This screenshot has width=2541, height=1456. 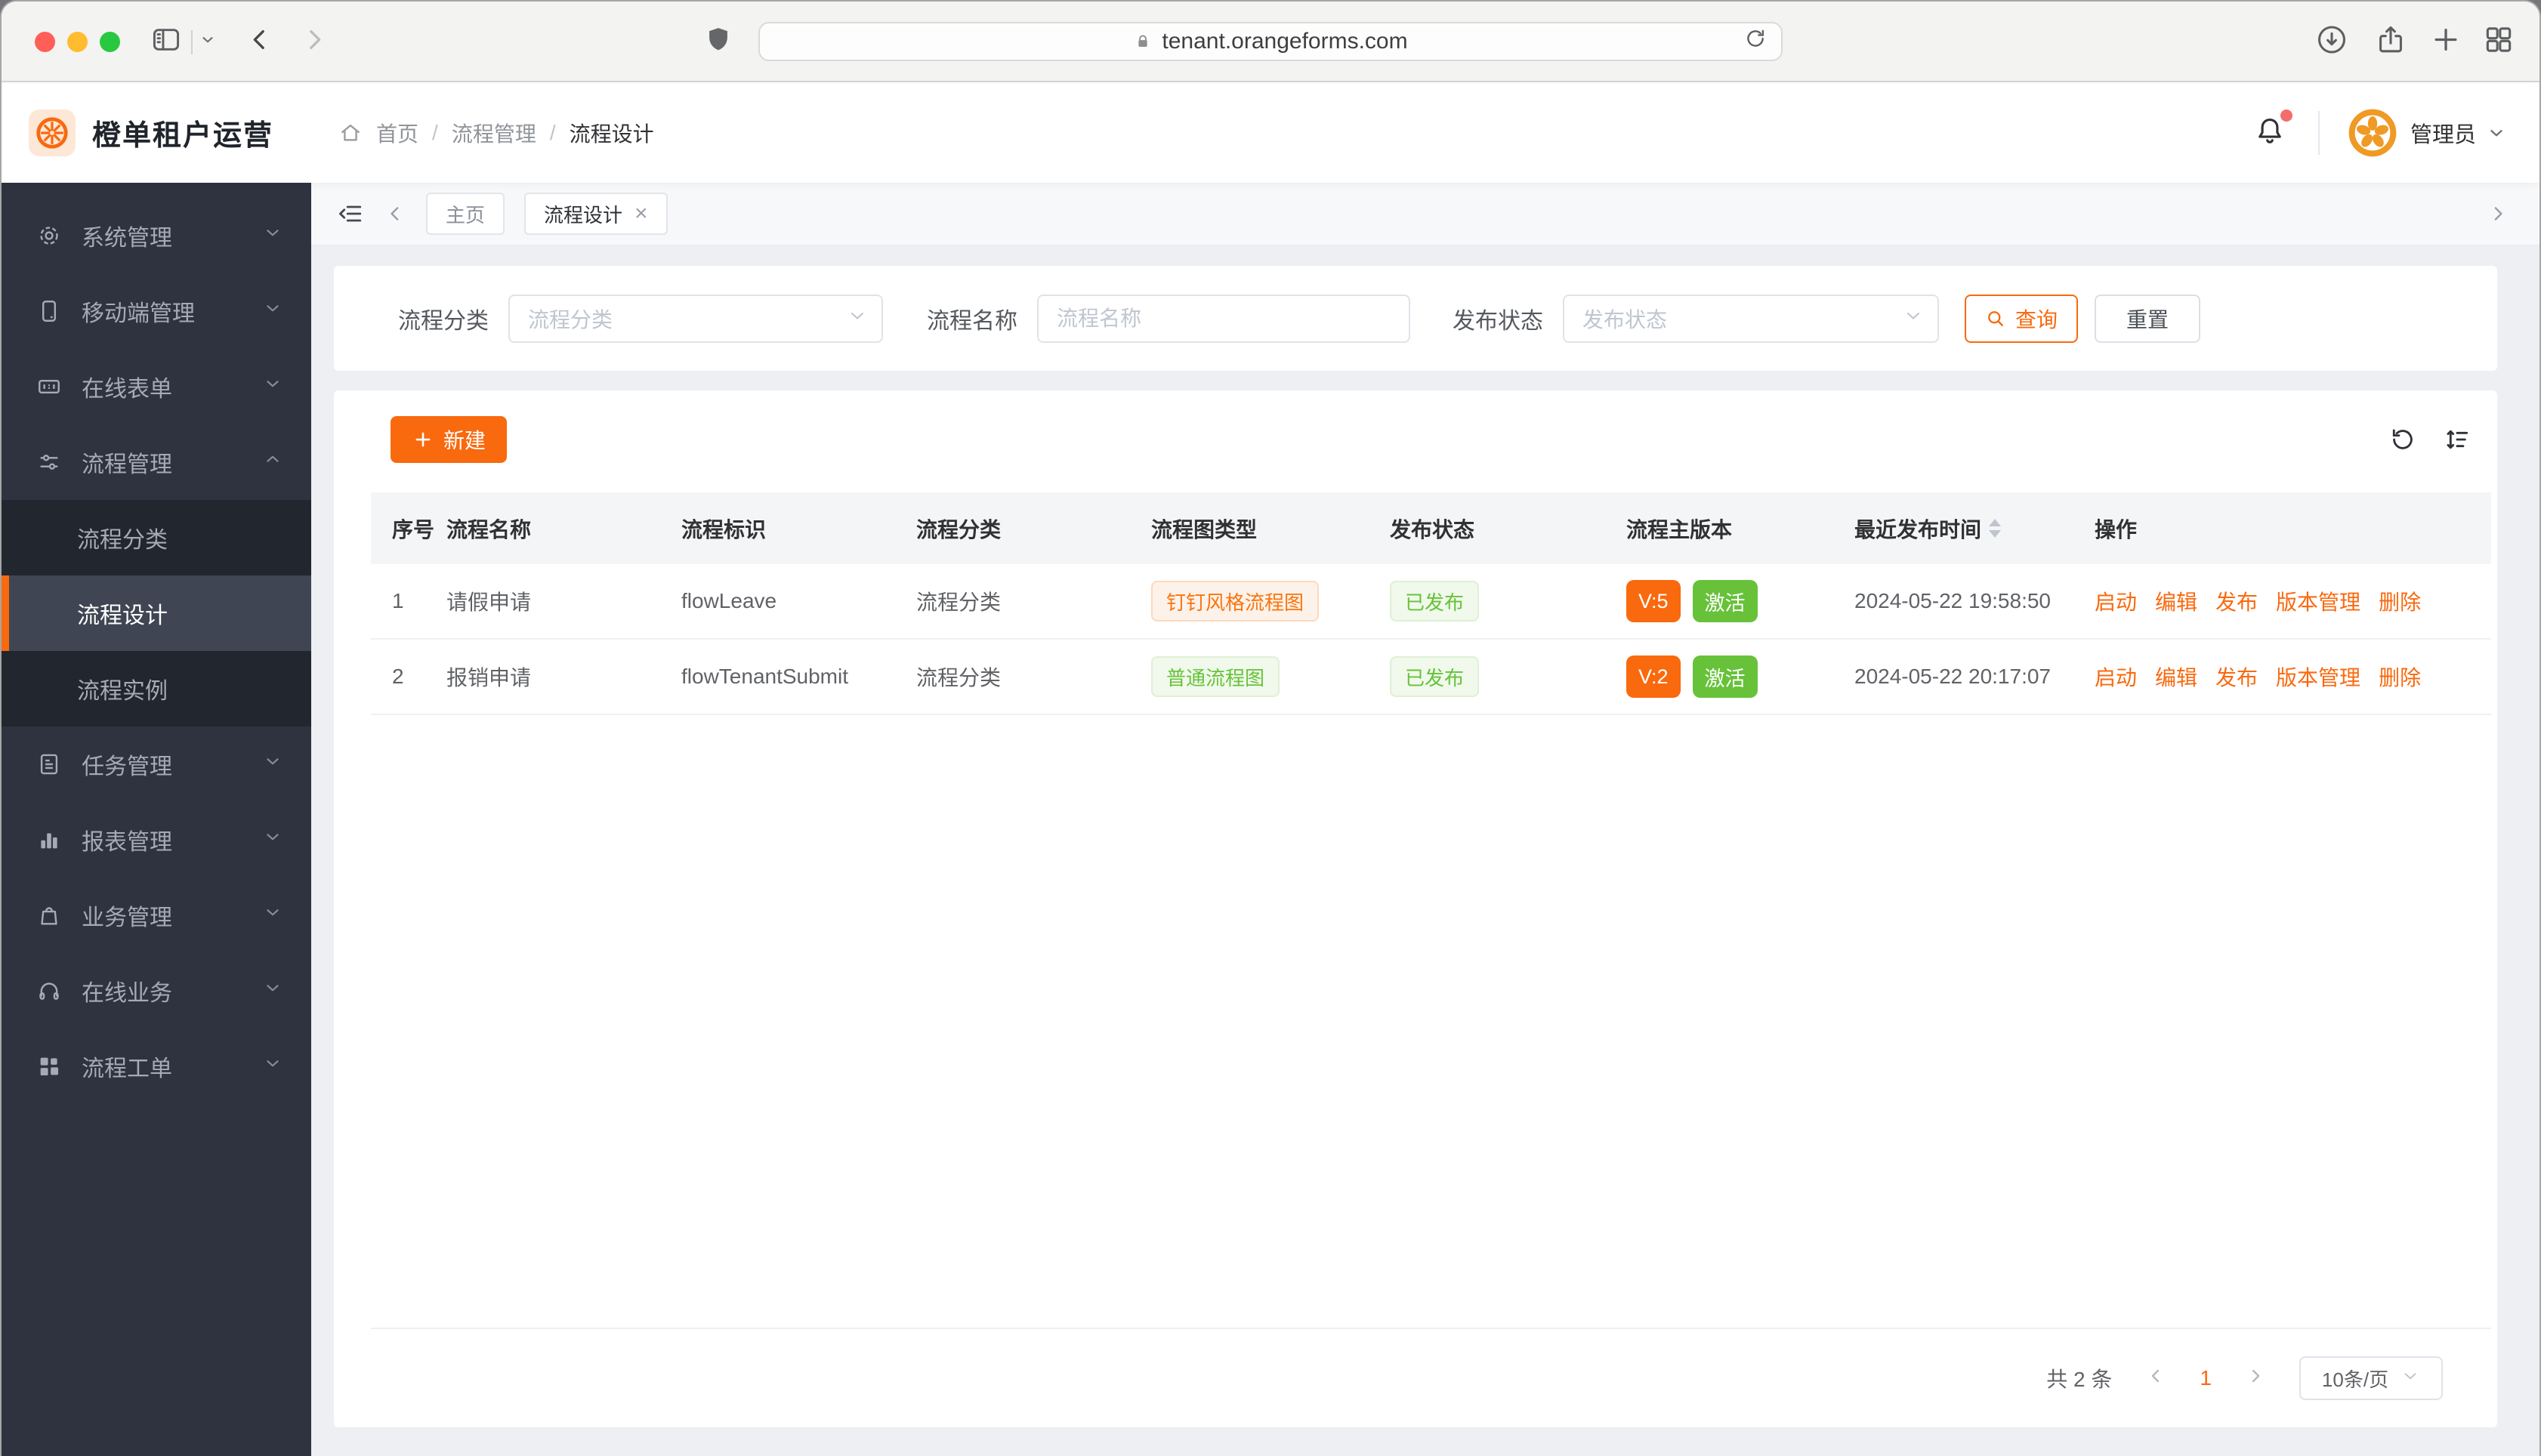 What do you see at coordinates (2457, 439) in the screenshot?
I see `row-density-icon` at bounding box center [2457, 439].